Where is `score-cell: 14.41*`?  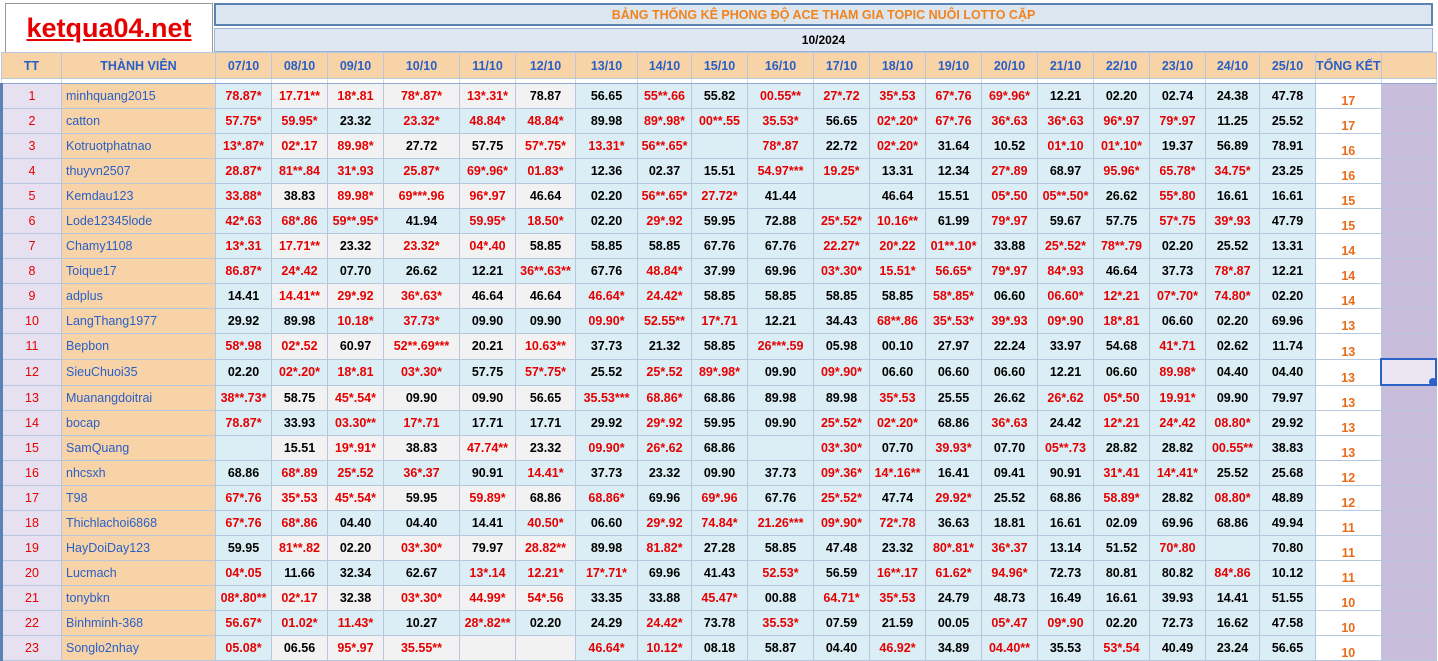 score-cell: 14.41* is located at coordinates (545, 473).